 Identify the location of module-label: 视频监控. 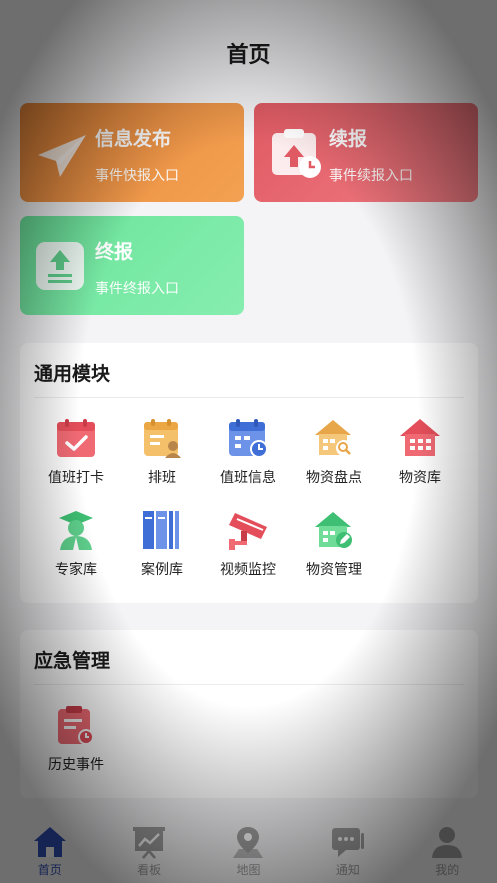
(248, 570).